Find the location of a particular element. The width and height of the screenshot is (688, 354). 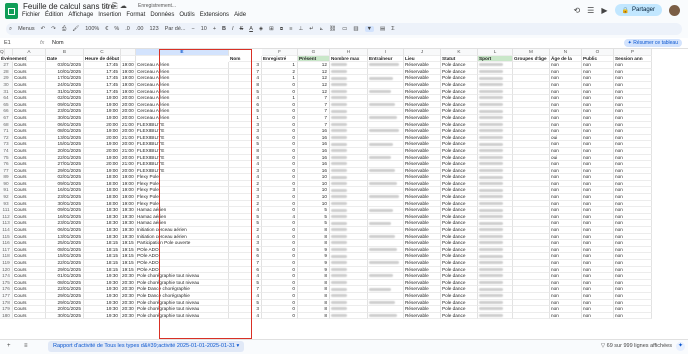

cell-date: 16/01/2025 is located at coordinates (65, 191).